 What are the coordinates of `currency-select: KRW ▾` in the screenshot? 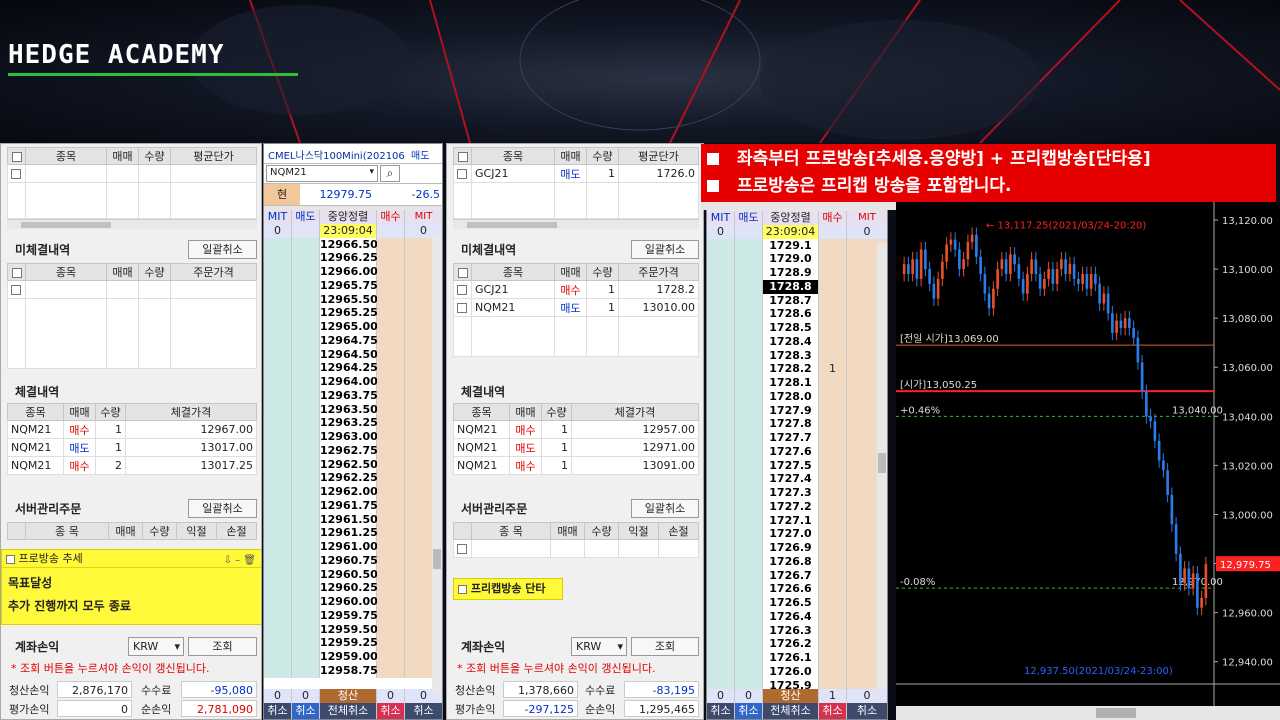 It's located at (156, 646).